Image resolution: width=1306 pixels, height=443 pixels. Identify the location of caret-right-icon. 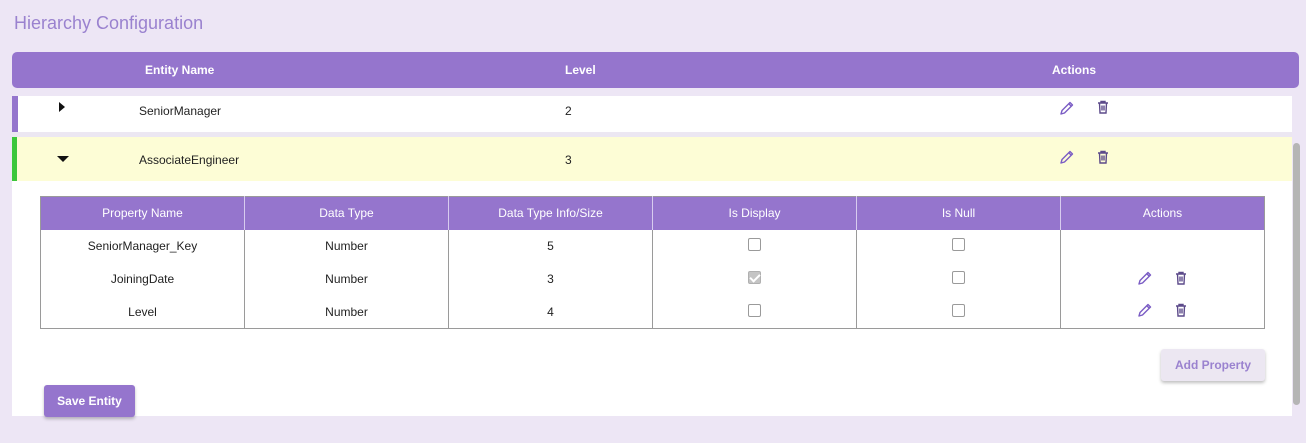
(62, 107).